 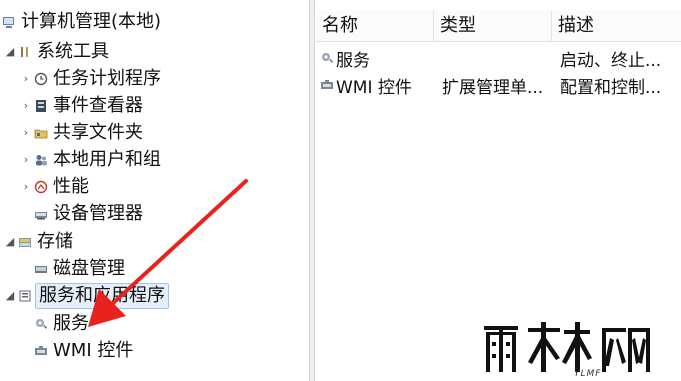 What do you see at coordinates (41, 79) in the screenshot?
I see `clock-icon` at bounding box center [41, 79].